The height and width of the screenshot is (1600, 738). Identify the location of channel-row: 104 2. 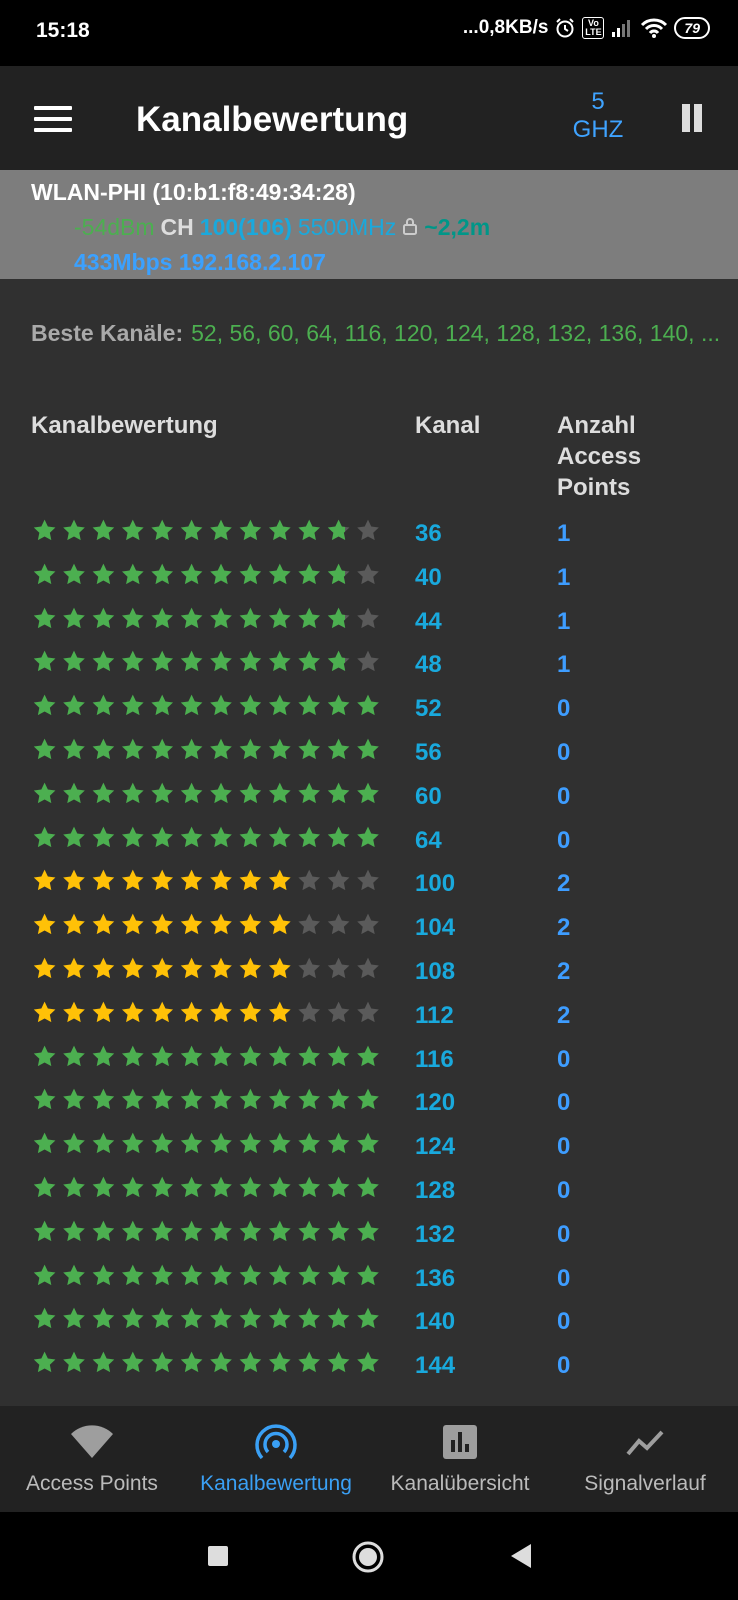
(369, 928).